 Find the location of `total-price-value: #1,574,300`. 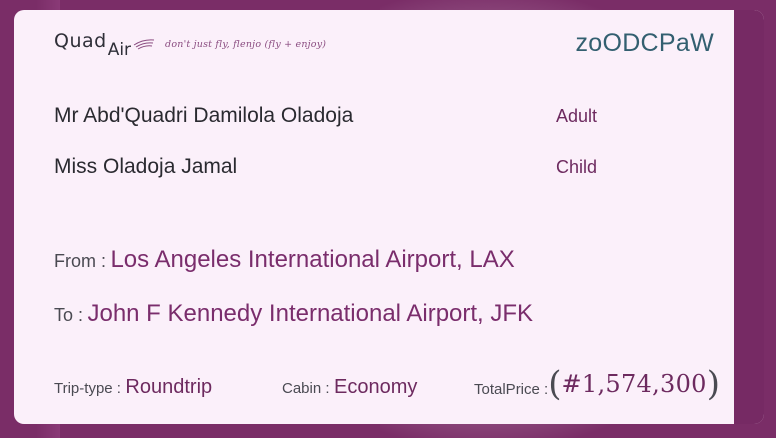

total-price-value: #1,574,300 is located at coordinates (634, 384).